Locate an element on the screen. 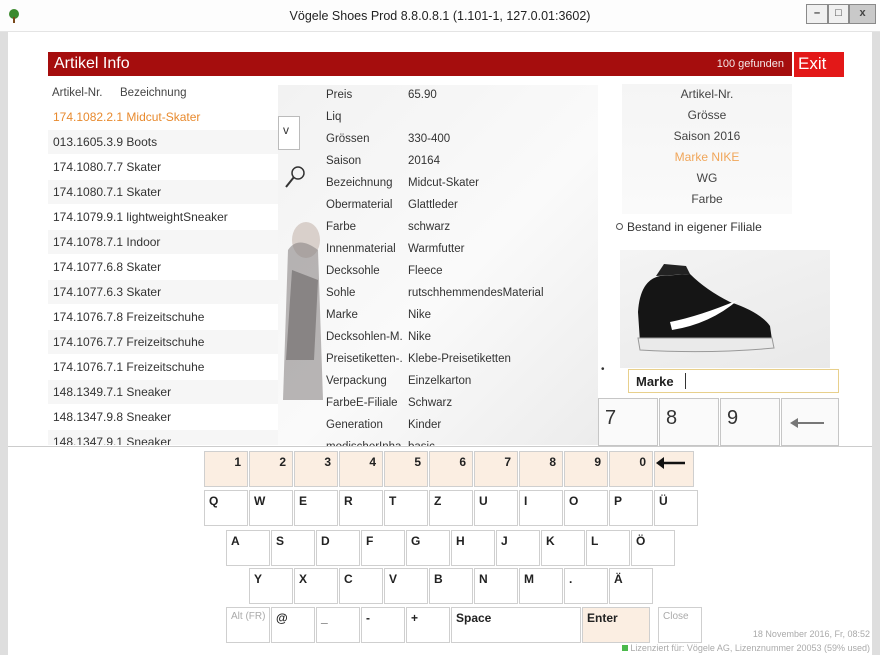 The height and width of the screenshot is (655, 880). close-keyboard-key: Close is located at coordinates (680, 625).